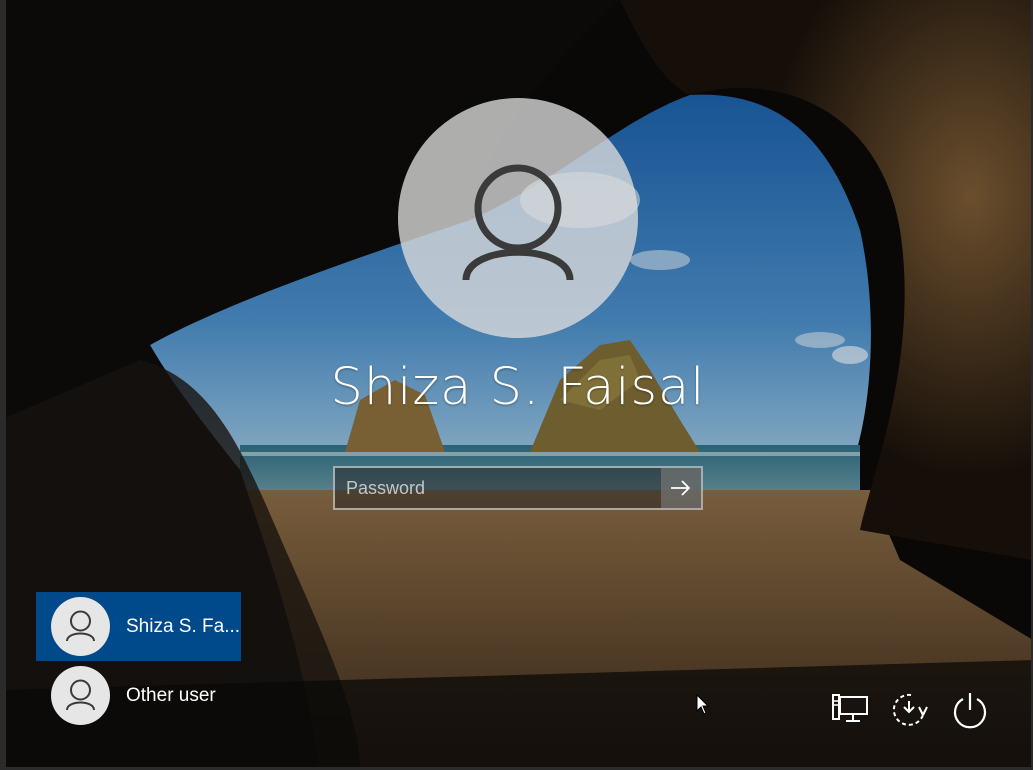 Image resolution: width=1033 pixels, height=770 pixels. What do you see at coordinates (518, 387) in the screenshot?
I see `user-name-heading: Shiza S. Faisal` at bounding box center [518, 387].